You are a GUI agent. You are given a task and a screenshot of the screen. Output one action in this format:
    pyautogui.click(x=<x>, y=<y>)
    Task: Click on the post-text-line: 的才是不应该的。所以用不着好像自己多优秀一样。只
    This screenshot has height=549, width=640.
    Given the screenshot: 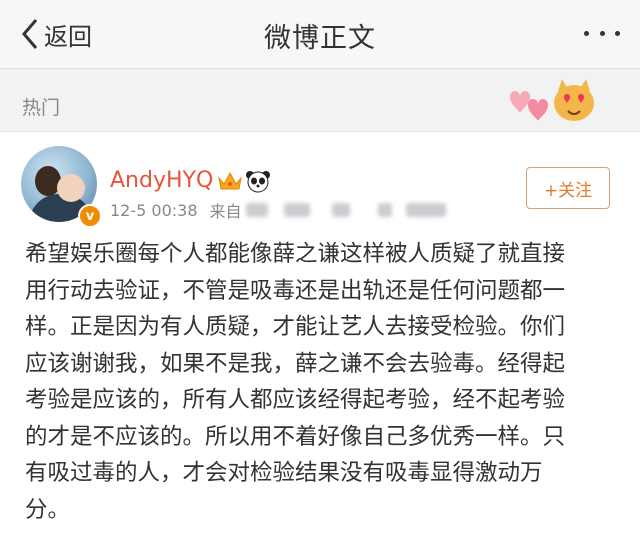 What is the action you would take?
    pyautogui.click(x=295, y=436)
    